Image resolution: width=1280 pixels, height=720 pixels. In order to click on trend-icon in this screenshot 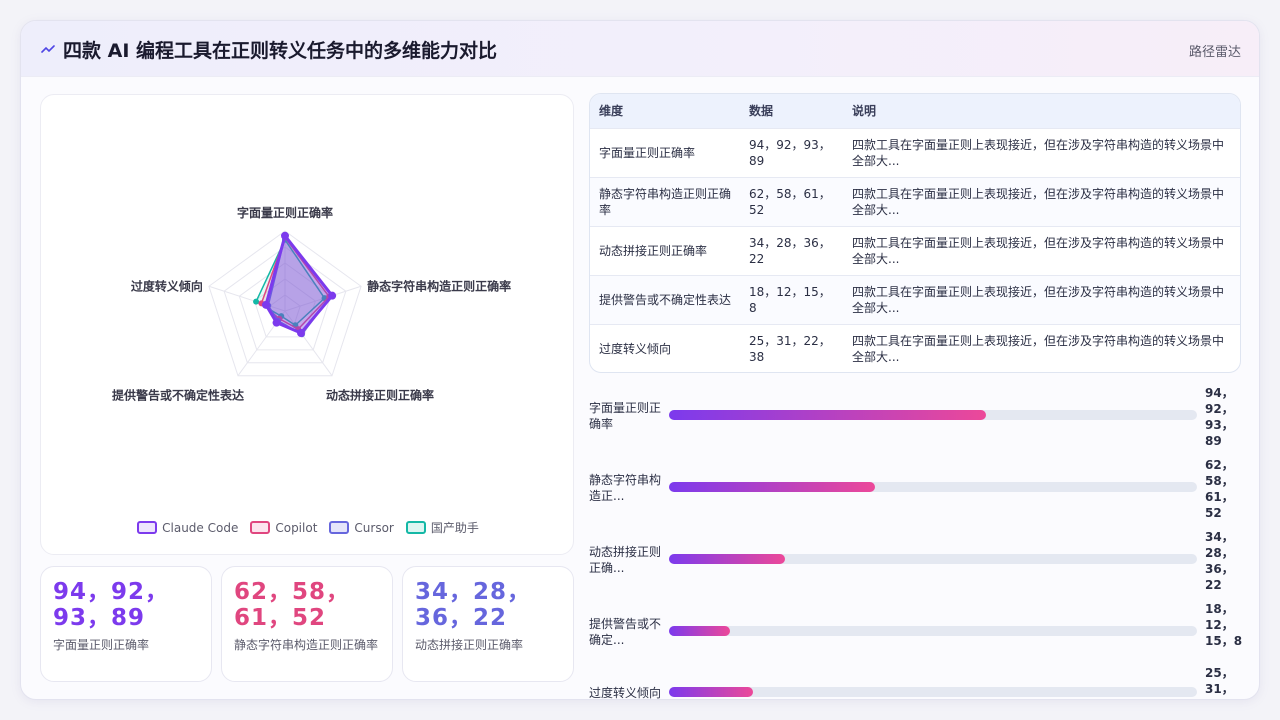, I will do `click(48, 49)`.